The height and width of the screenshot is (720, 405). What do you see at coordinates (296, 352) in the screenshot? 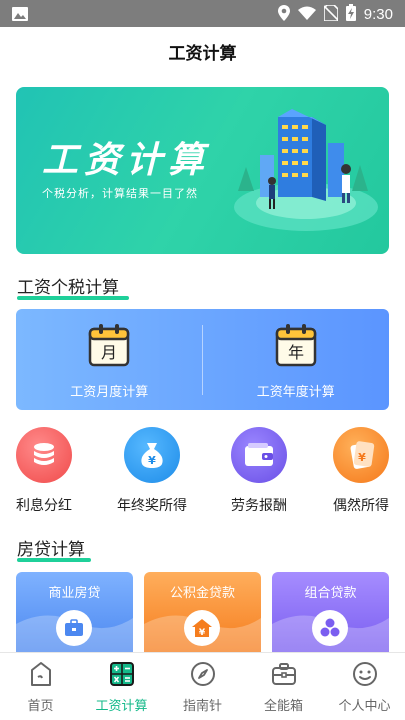
I see `svg-text: 年` at bounding box center [296, 352].